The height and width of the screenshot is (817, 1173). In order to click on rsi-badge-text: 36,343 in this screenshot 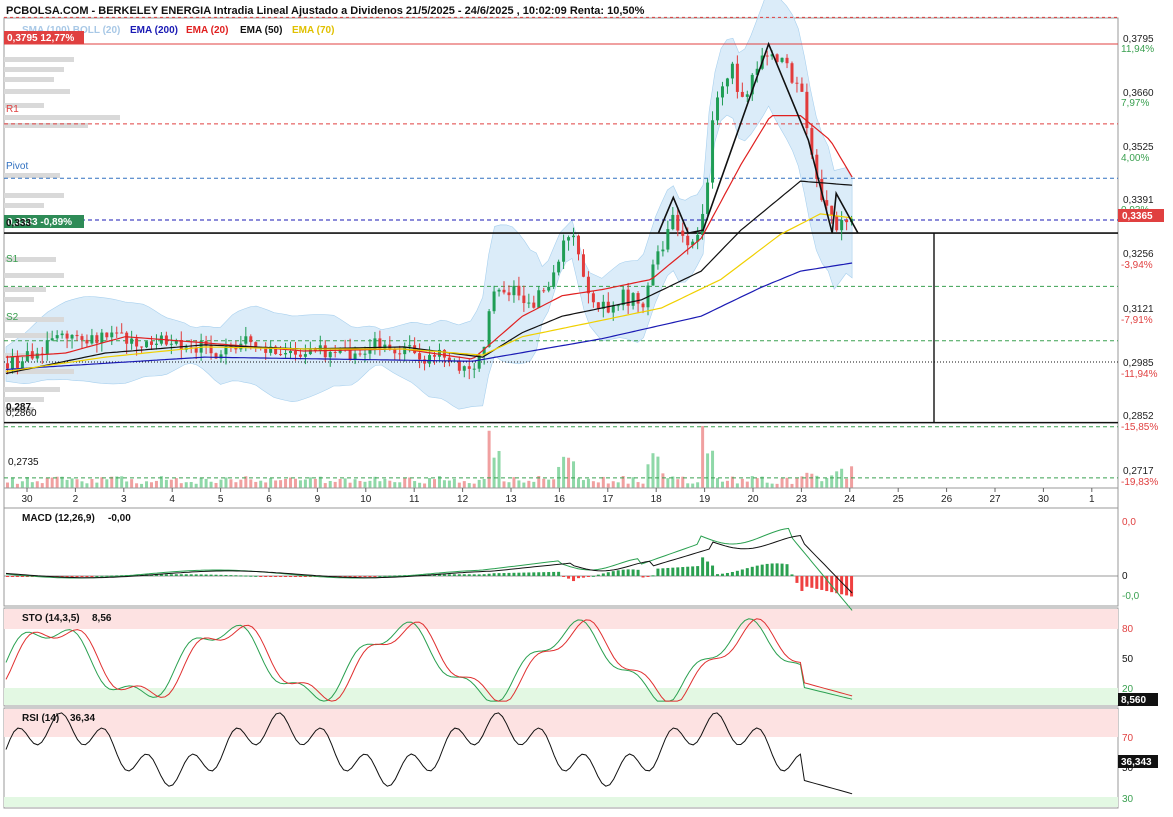, I will do `click(1136, 762)`.